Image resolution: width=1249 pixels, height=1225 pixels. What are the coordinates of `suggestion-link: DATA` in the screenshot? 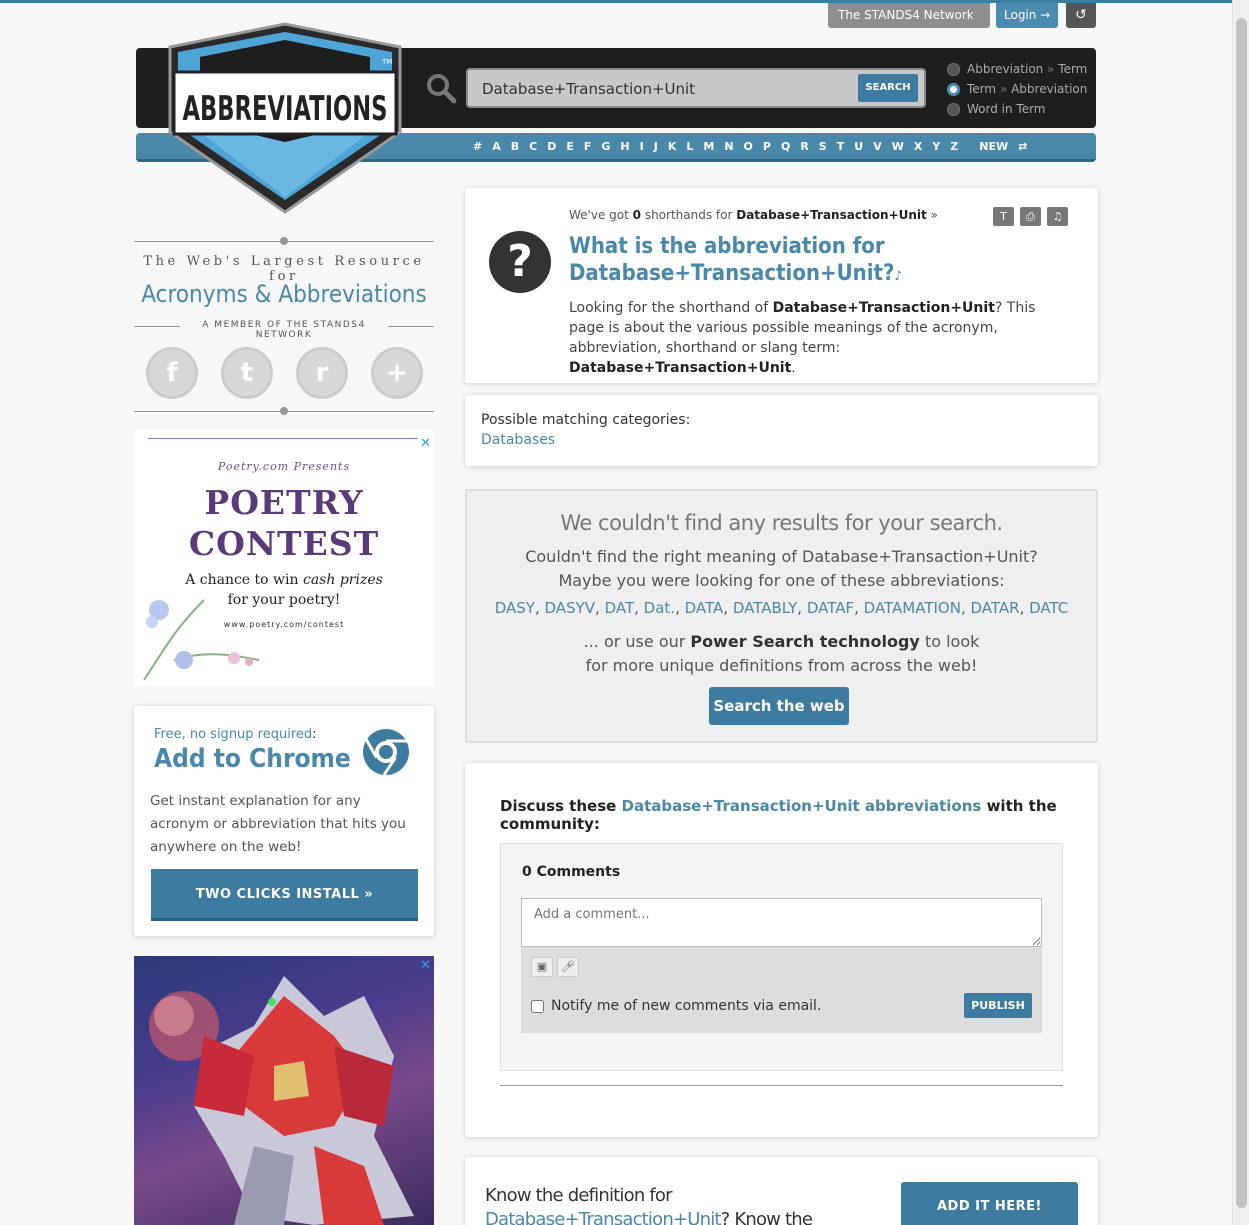 It's located at (704, 608).